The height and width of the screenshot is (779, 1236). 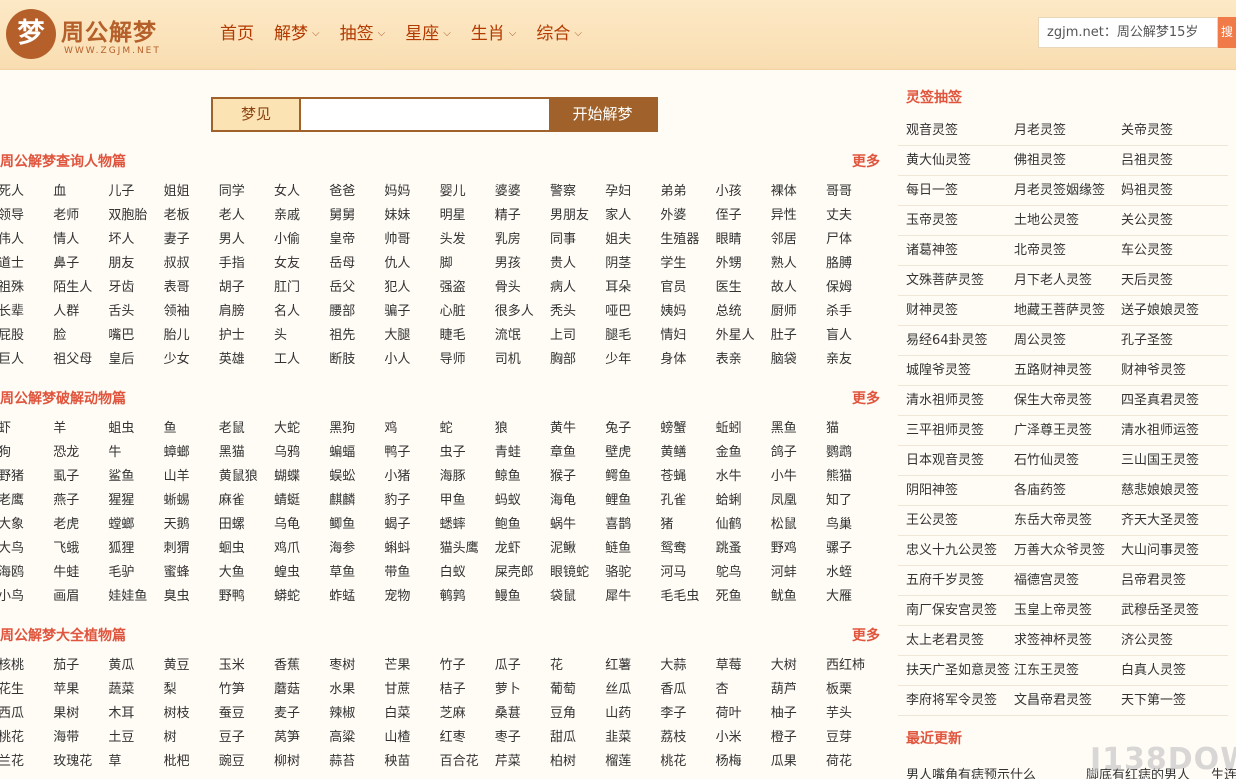 What do you see at coordinates (453, 666) in the screenshot?
I see `keyword-link: 竹子` at bounding box center [453, 666].